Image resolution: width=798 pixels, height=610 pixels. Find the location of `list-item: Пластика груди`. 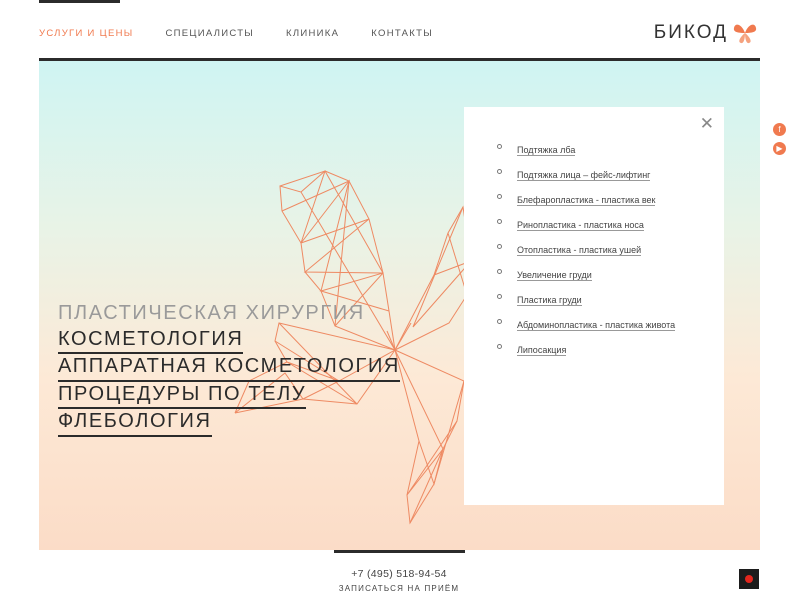

list-item: Пластика груди is located at coordinates (597, 299).